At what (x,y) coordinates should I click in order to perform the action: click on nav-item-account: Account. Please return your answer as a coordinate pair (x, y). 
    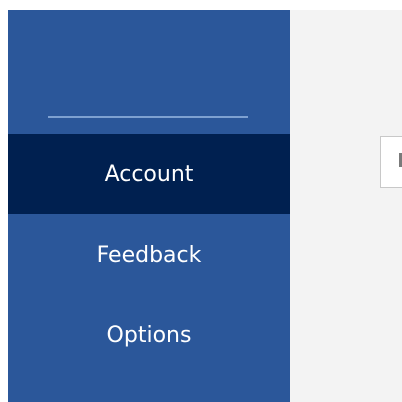
    Looking at the image, I should click on (149, 174).